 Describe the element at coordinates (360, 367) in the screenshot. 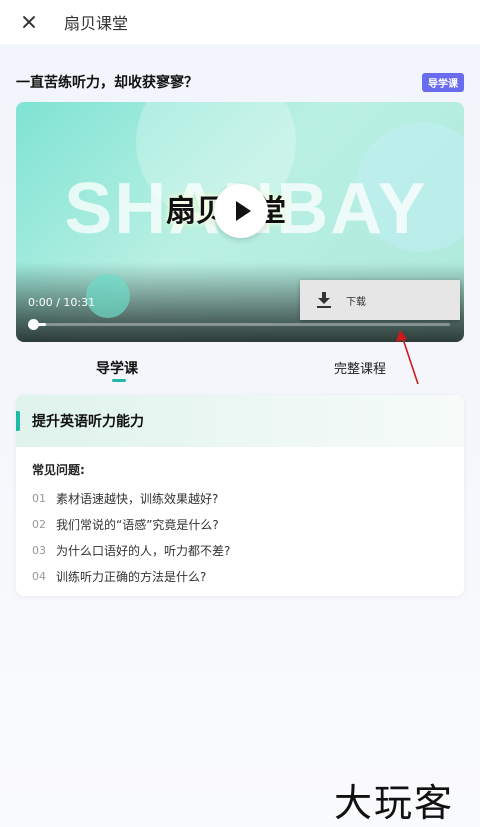

I see `tab-full-course: 完整课程` at that location.